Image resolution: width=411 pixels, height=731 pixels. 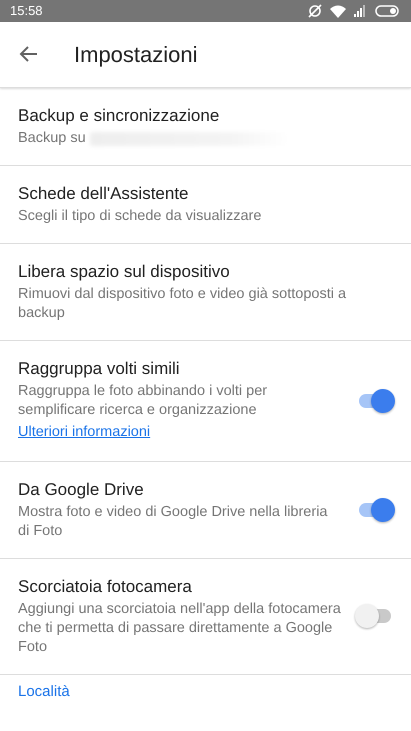 What do you see at coordinates (104, 193) in the screenshot?
I see `setting-title: Schede dell'Assistente` at bounding box center [104, 193].